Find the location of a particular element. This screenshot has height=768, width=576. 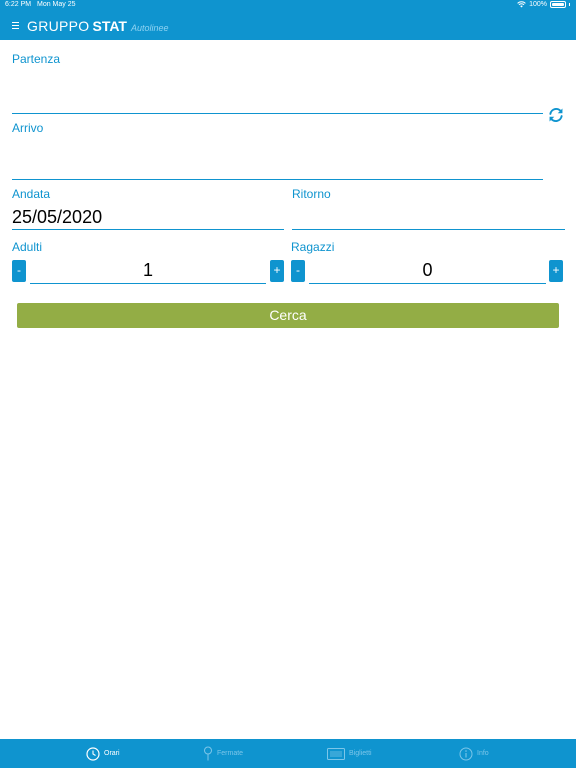

arrival-input is located at coordinates (277, 164).